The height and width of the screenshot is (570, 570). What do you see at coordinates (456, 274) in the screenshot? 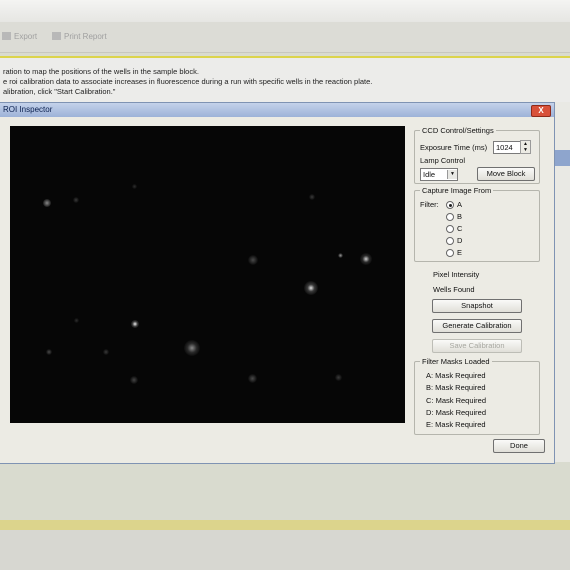
I see `pixel-intensity-label: Pixel Intensity` at bounding box center [456, 274].